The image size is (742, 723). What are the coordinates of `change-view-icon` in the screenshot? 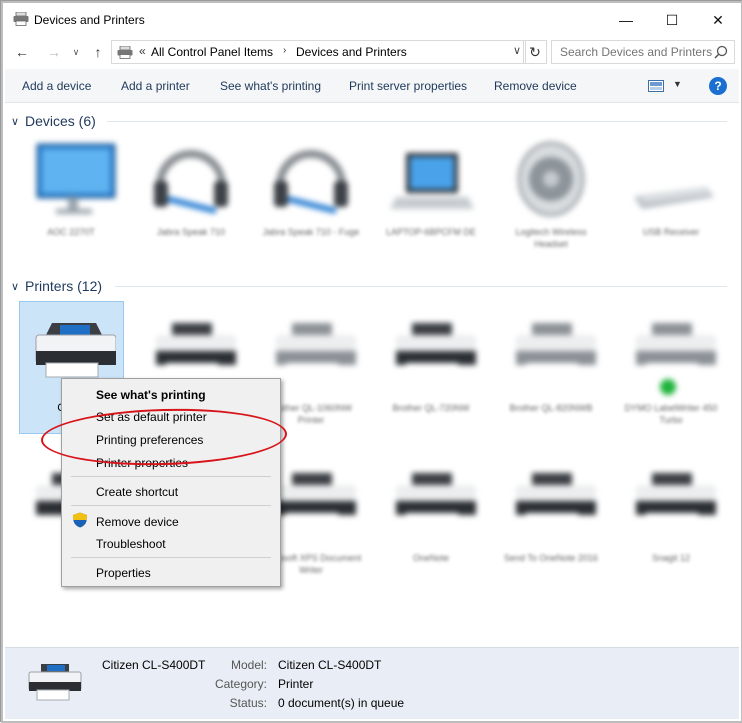 It's located at (656, 86).